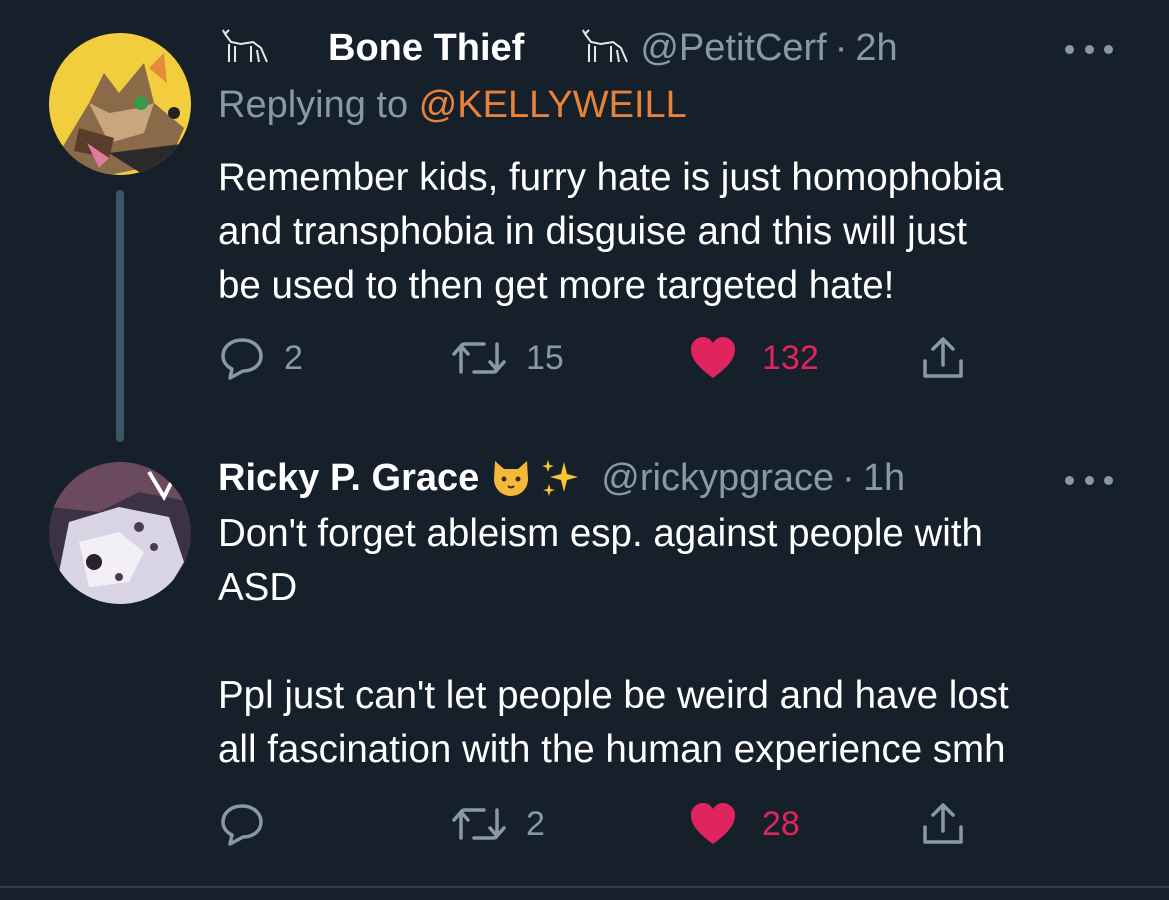 The image size is (1169, 900). What do you see at coordinates (884, 478) in the screenshot?
I see `timestamp: 1h` at bounding box center [884, 478].